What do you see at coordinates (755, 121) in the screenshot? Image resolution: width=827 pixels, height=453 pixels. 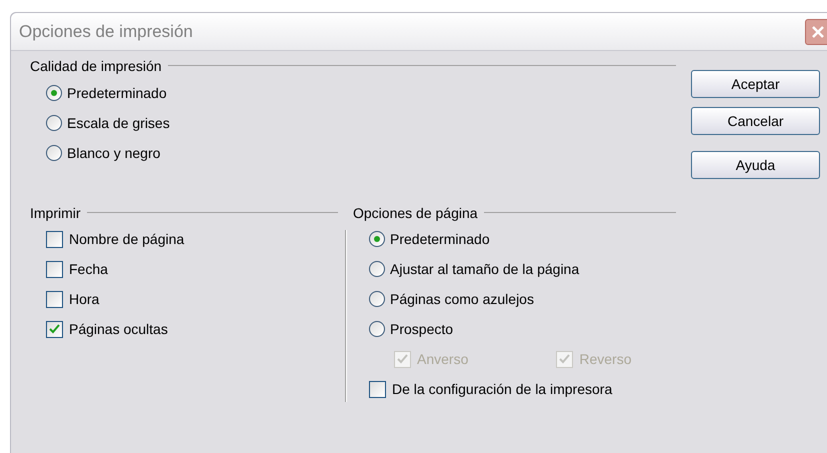 I see `dialog-button: Cancelar` at bounding box center [755, 121].